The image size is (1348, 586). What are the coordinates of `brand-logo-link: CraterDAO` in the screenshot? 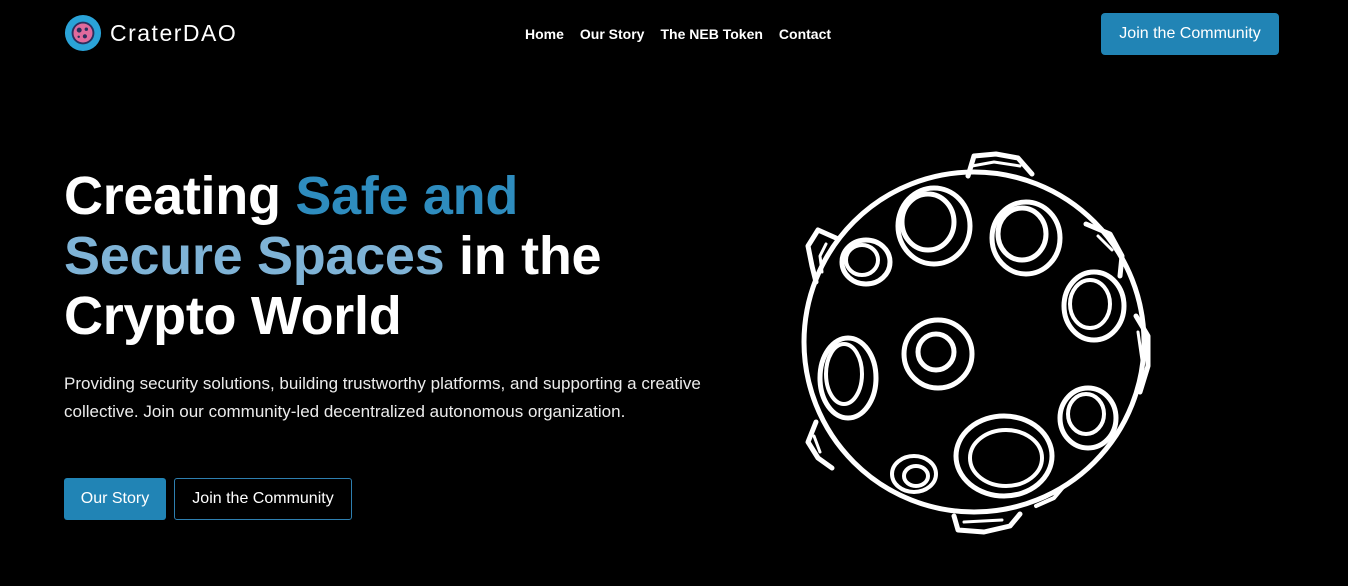 It's located at (150, 33).